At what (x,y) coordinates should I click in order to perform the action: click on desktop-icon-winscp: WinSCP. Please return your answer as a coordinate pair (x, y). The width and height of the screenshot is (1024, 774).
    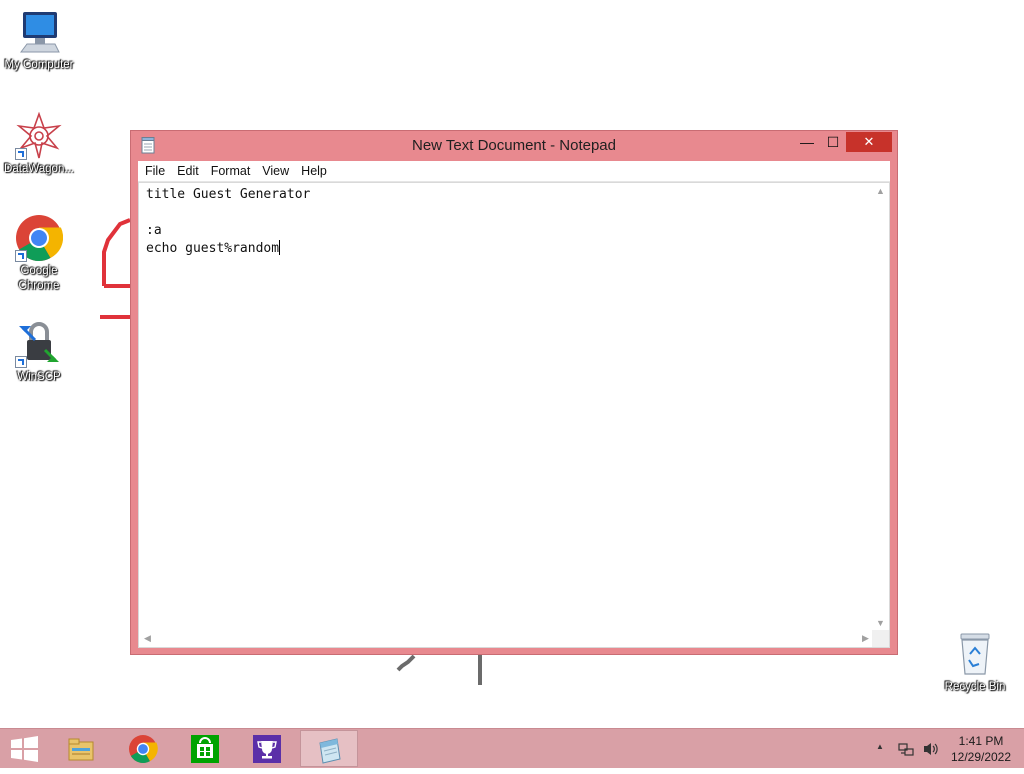
    Looking at the image, I should click on (39, 352).